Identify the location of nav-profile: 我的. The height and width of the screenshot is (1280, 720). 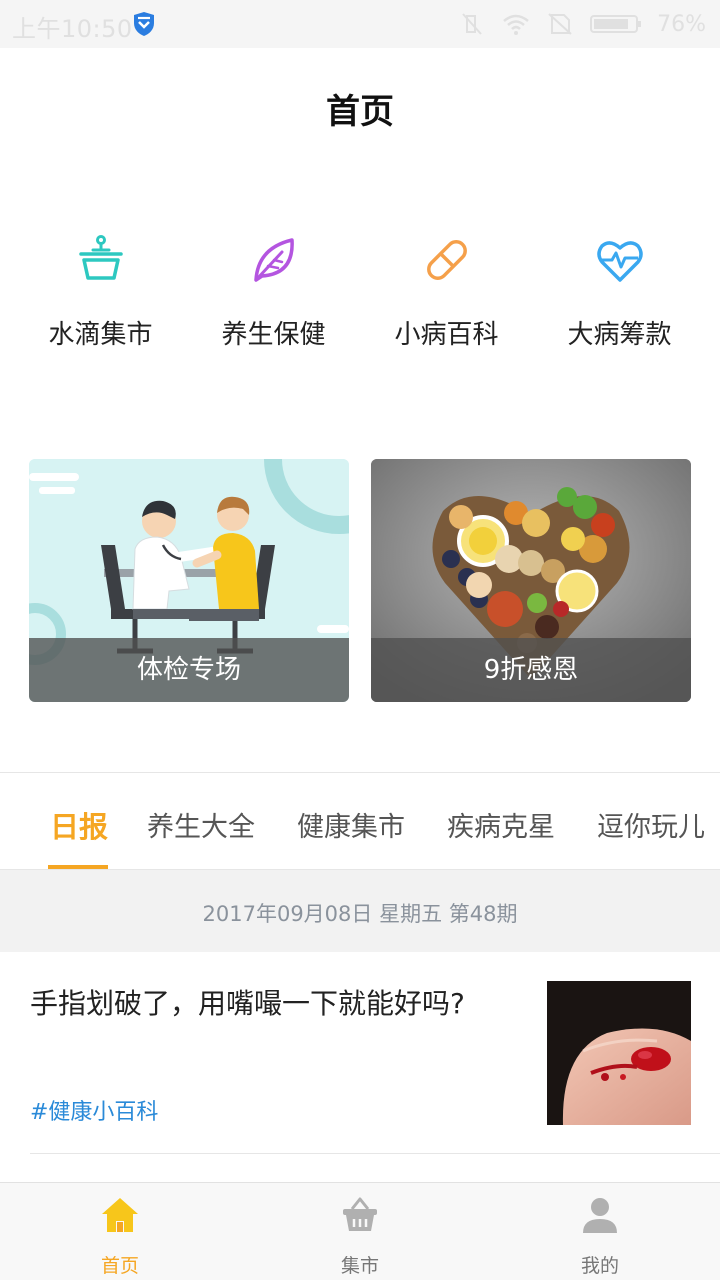
(600, 1231).